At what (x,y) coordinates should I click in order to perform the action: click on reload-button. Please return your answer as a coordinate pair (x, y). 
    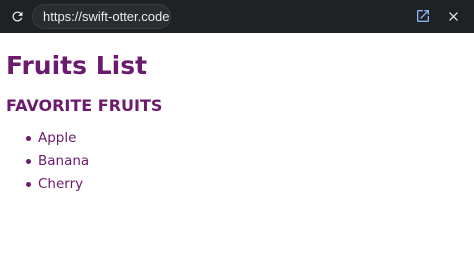
    Looking at the image, I should click on (17, 16).